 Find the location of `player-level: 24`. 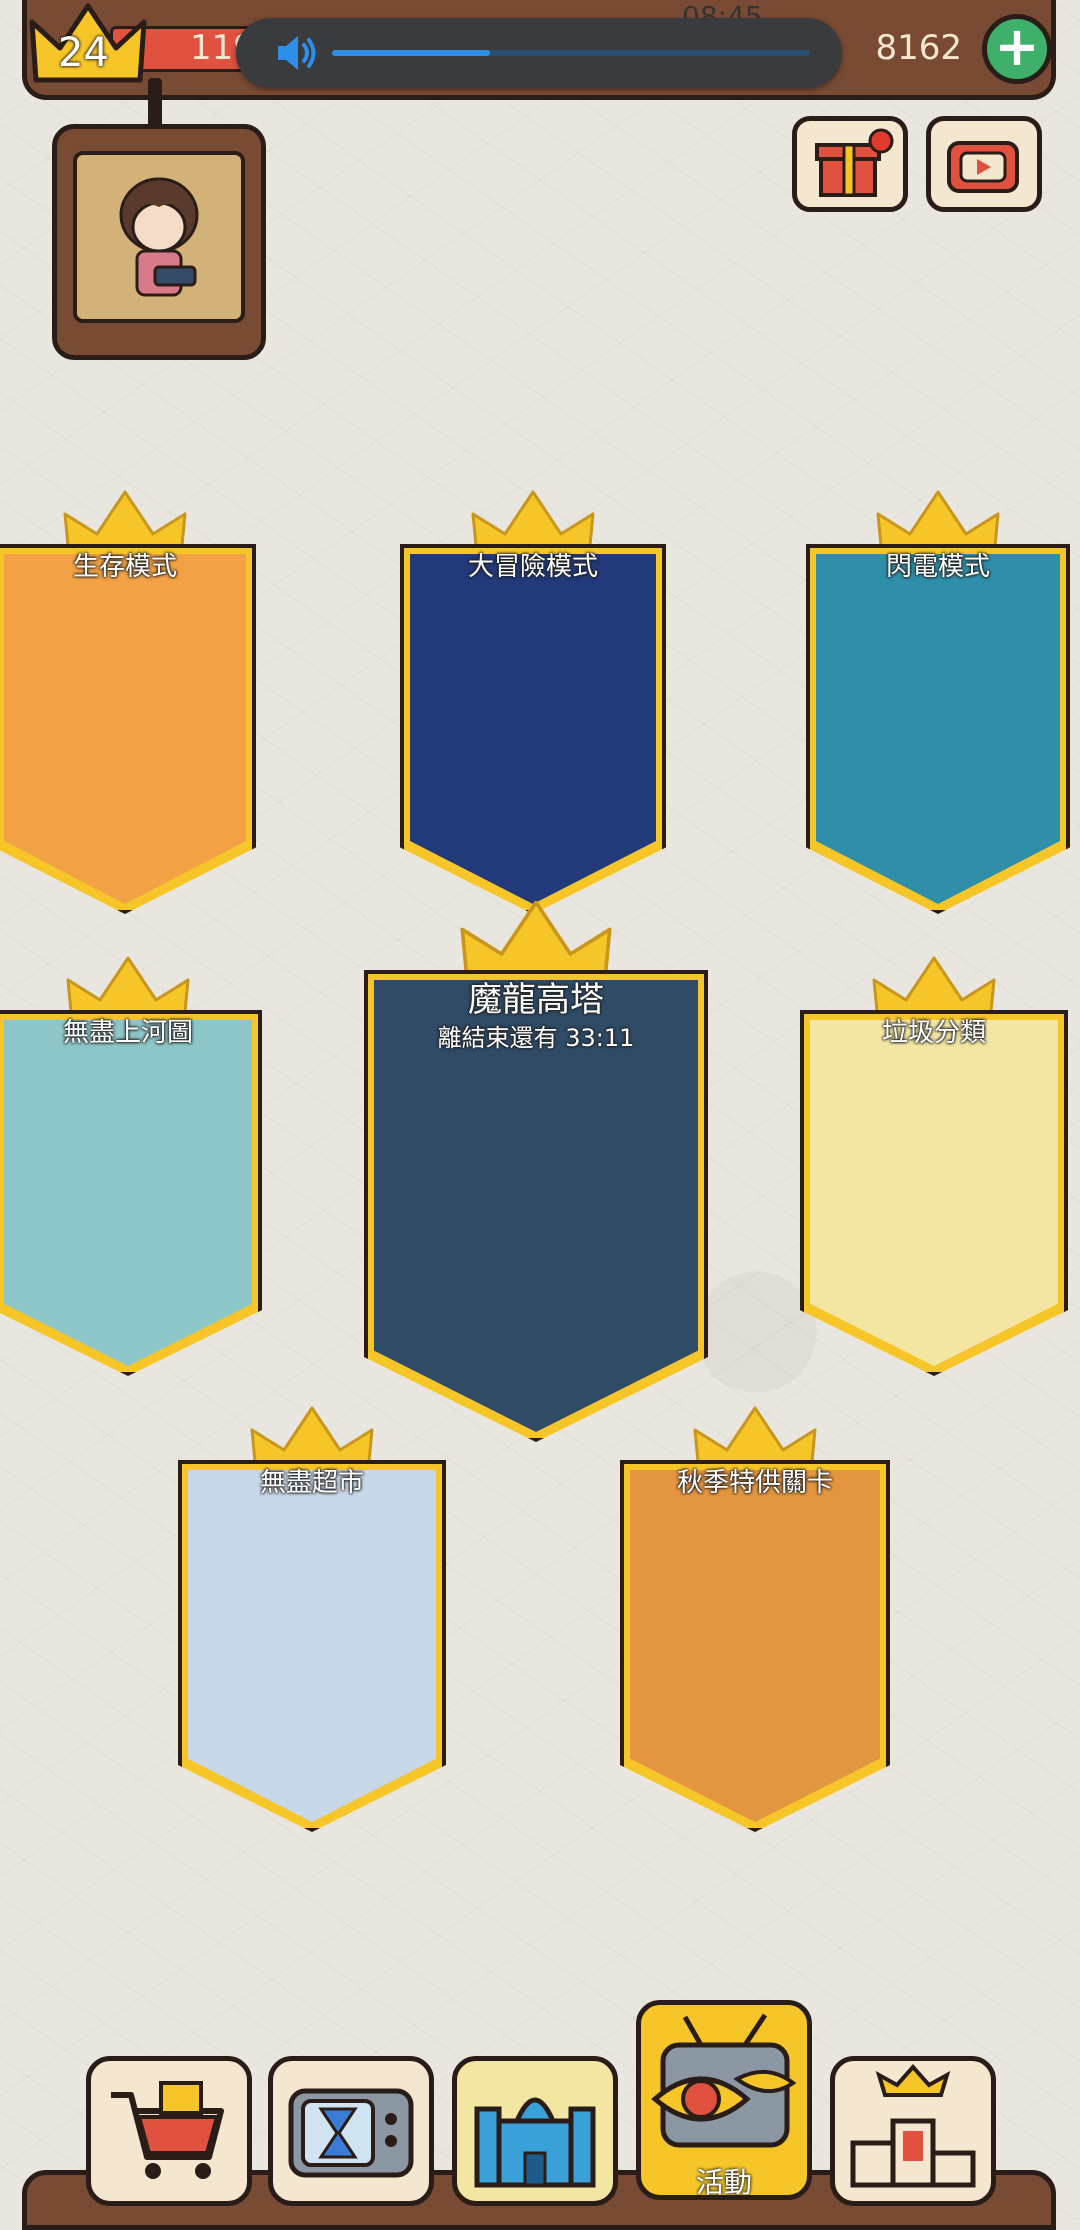

player-level: 24 is located at coordinates (83, 53).